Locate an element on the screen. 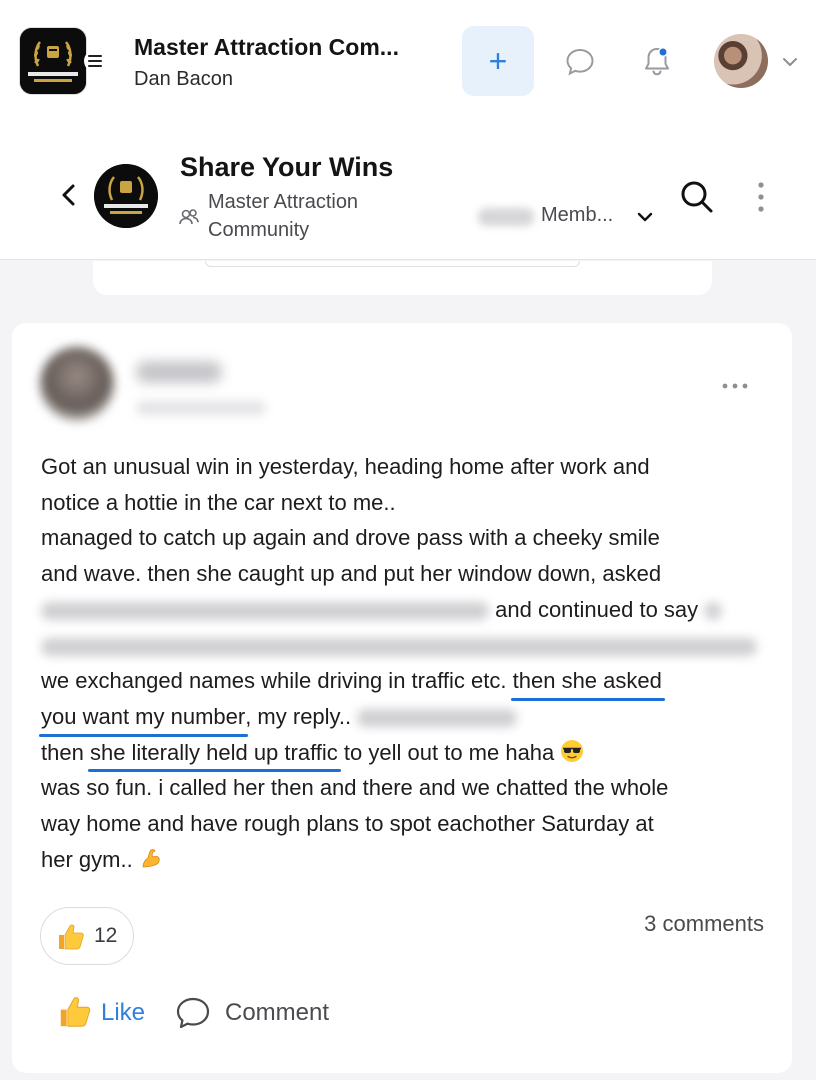 The image size is (816, 1080). members-count-redacted is located at coordinates (506, 217).